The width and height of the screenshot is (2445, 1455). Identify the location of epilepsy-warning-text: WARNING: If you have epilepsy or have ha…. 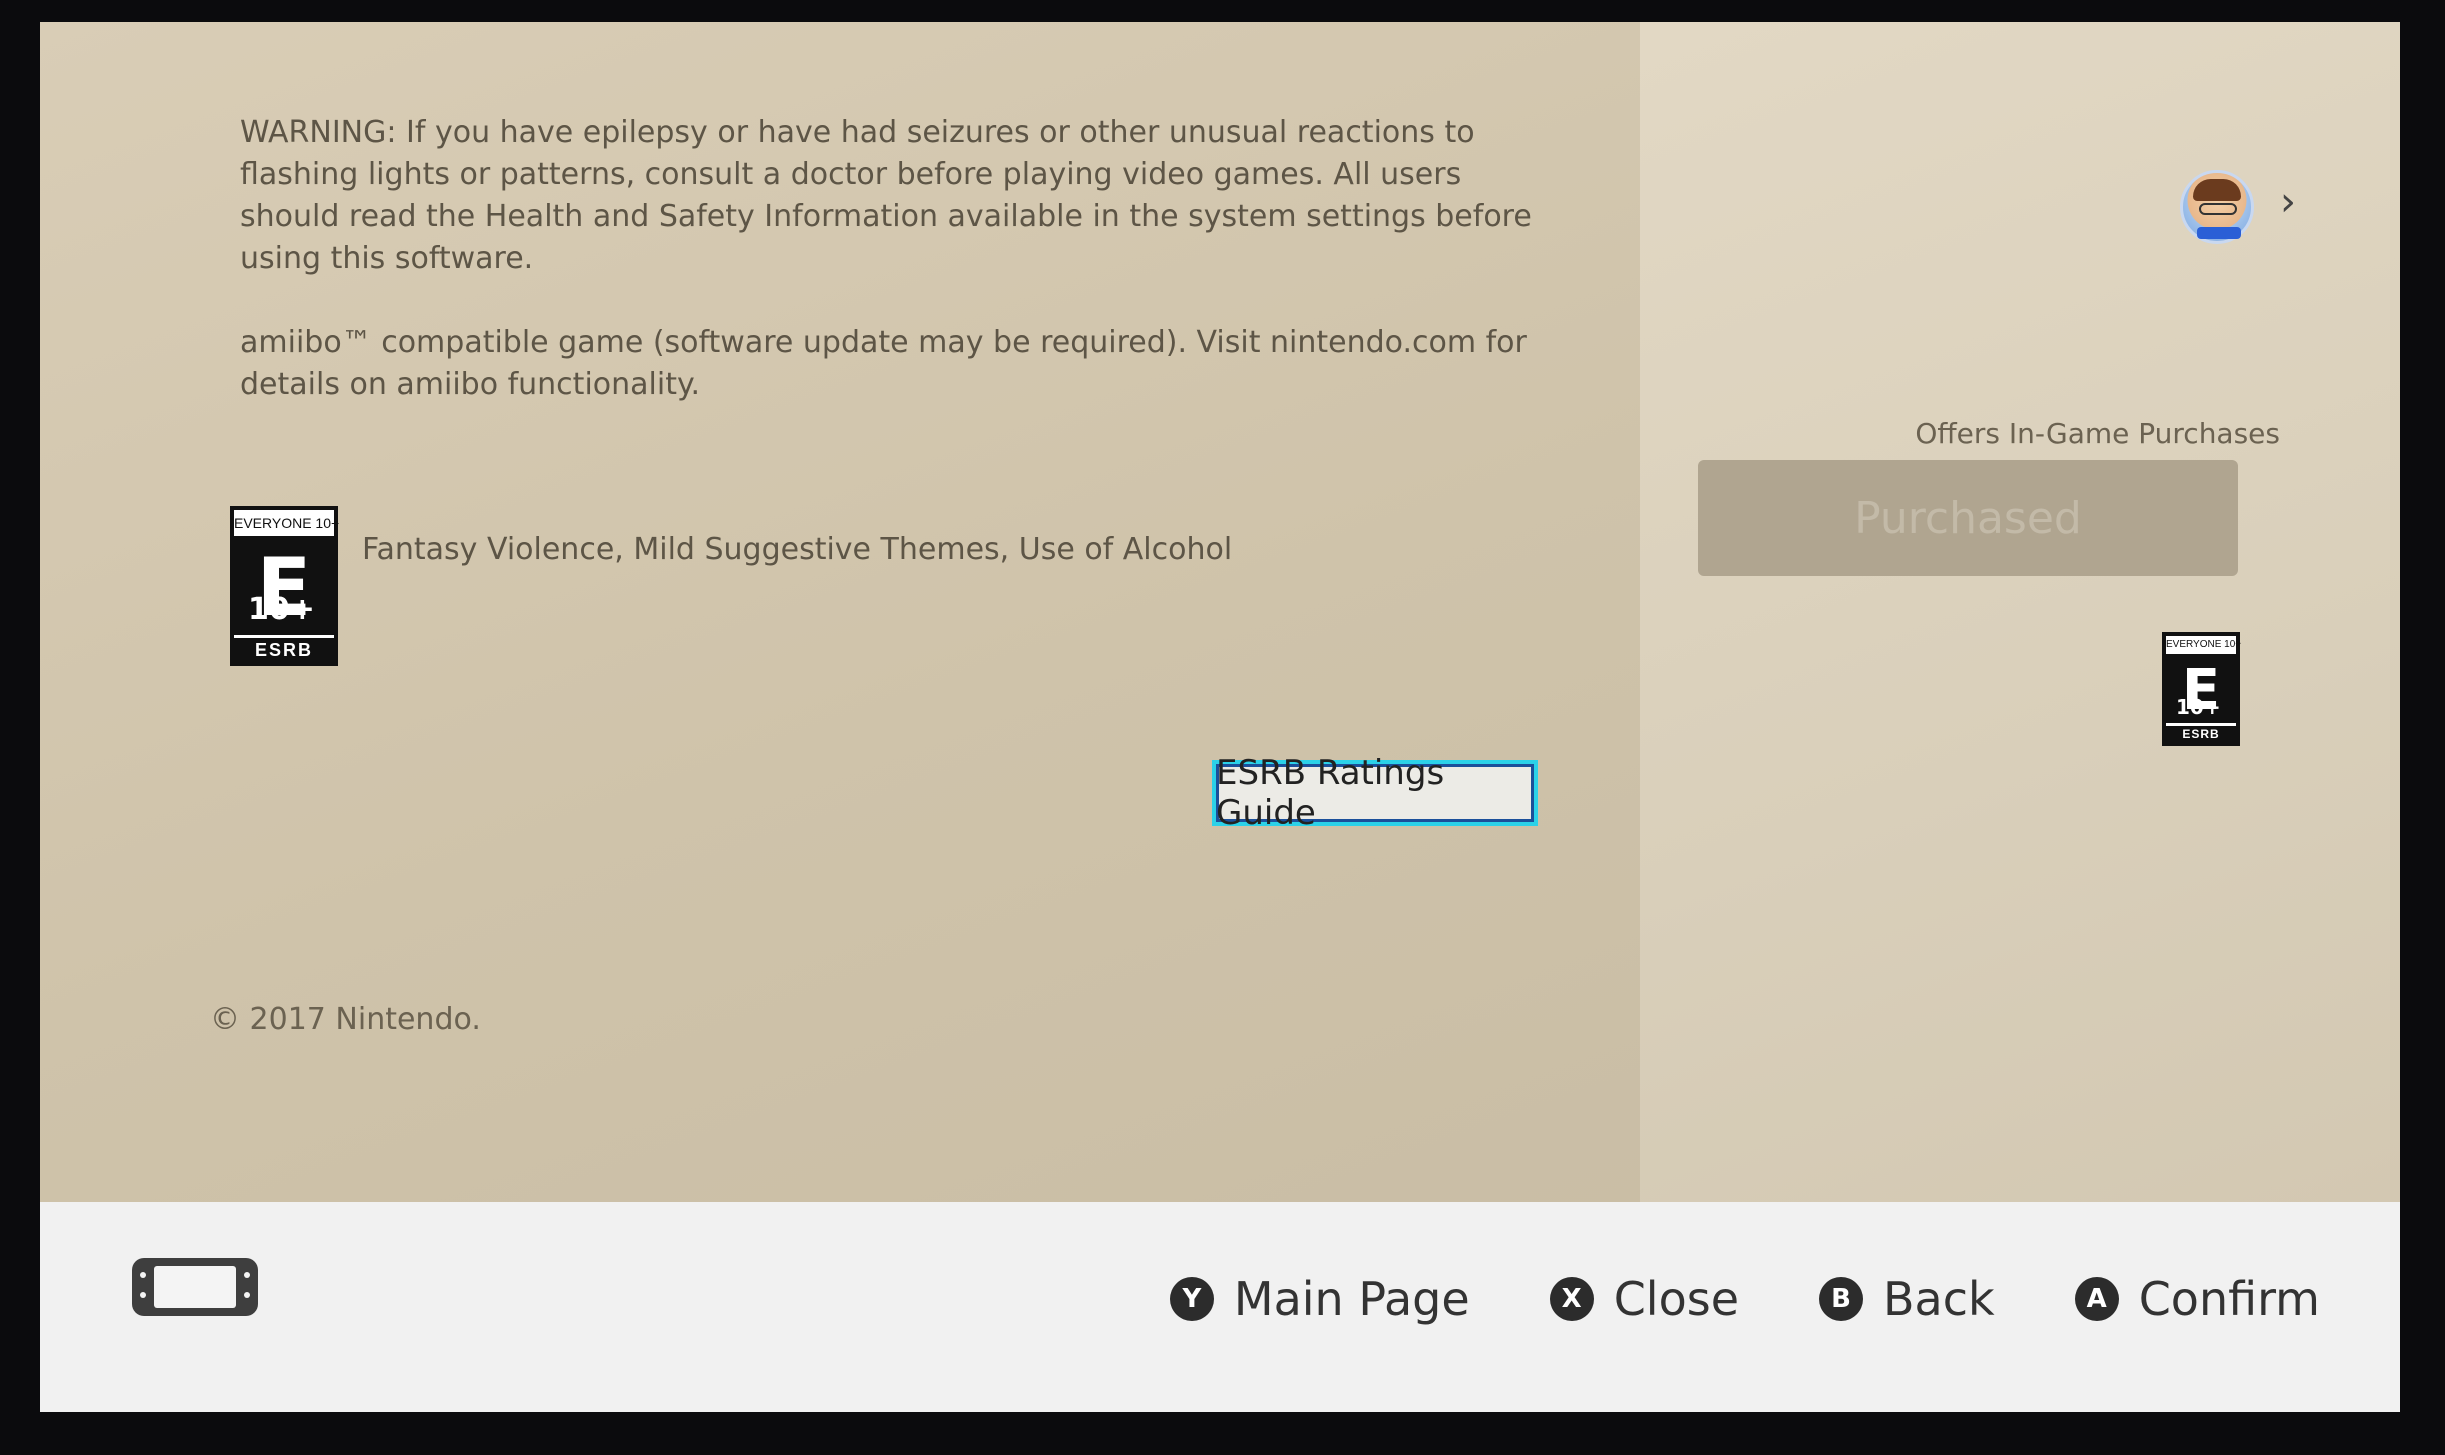
(886, 195).